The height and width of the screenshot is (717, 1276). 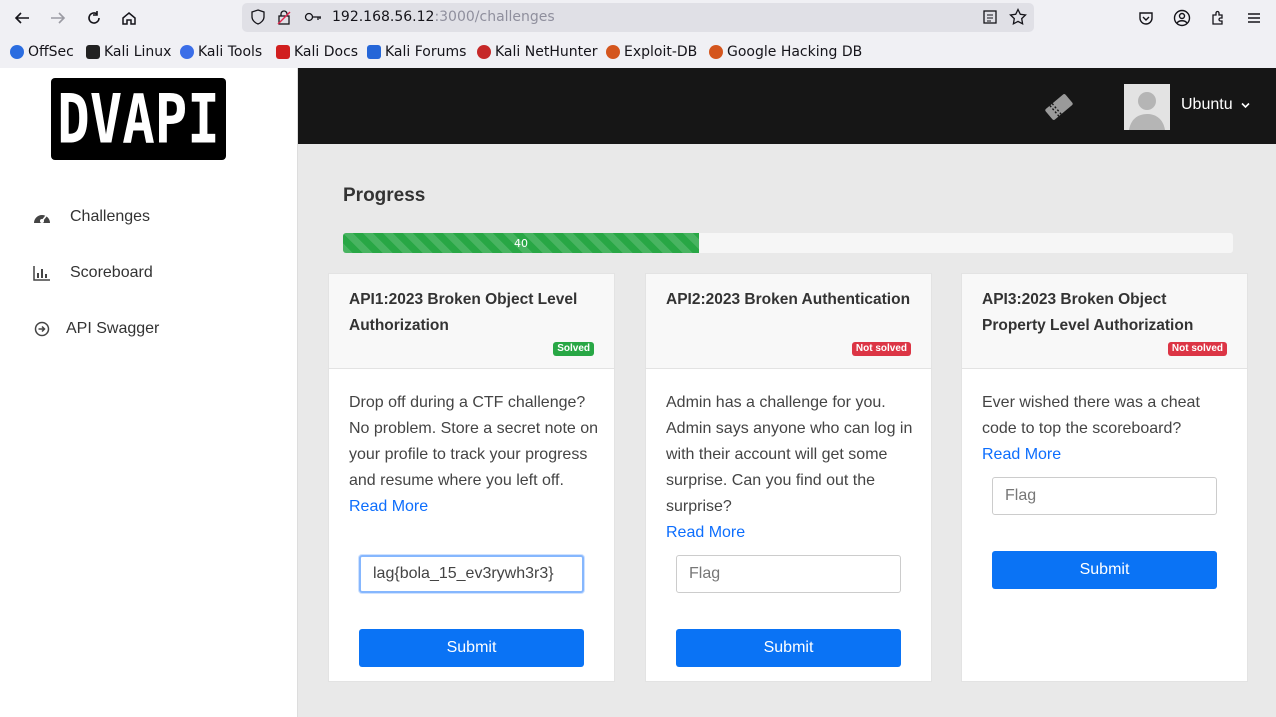 I want to click on bookmark-label: Kali Linux, so click(x=138, y=52).